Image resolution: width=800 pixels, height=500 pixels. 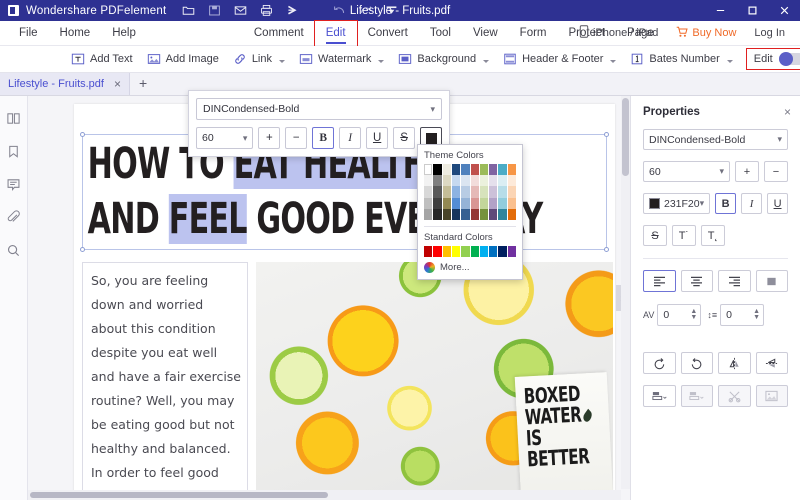 What do you see at coordinates (625, 137) in the screenshot?
I see `vertical-scroll-thumb` at bounding box center [625, 137].